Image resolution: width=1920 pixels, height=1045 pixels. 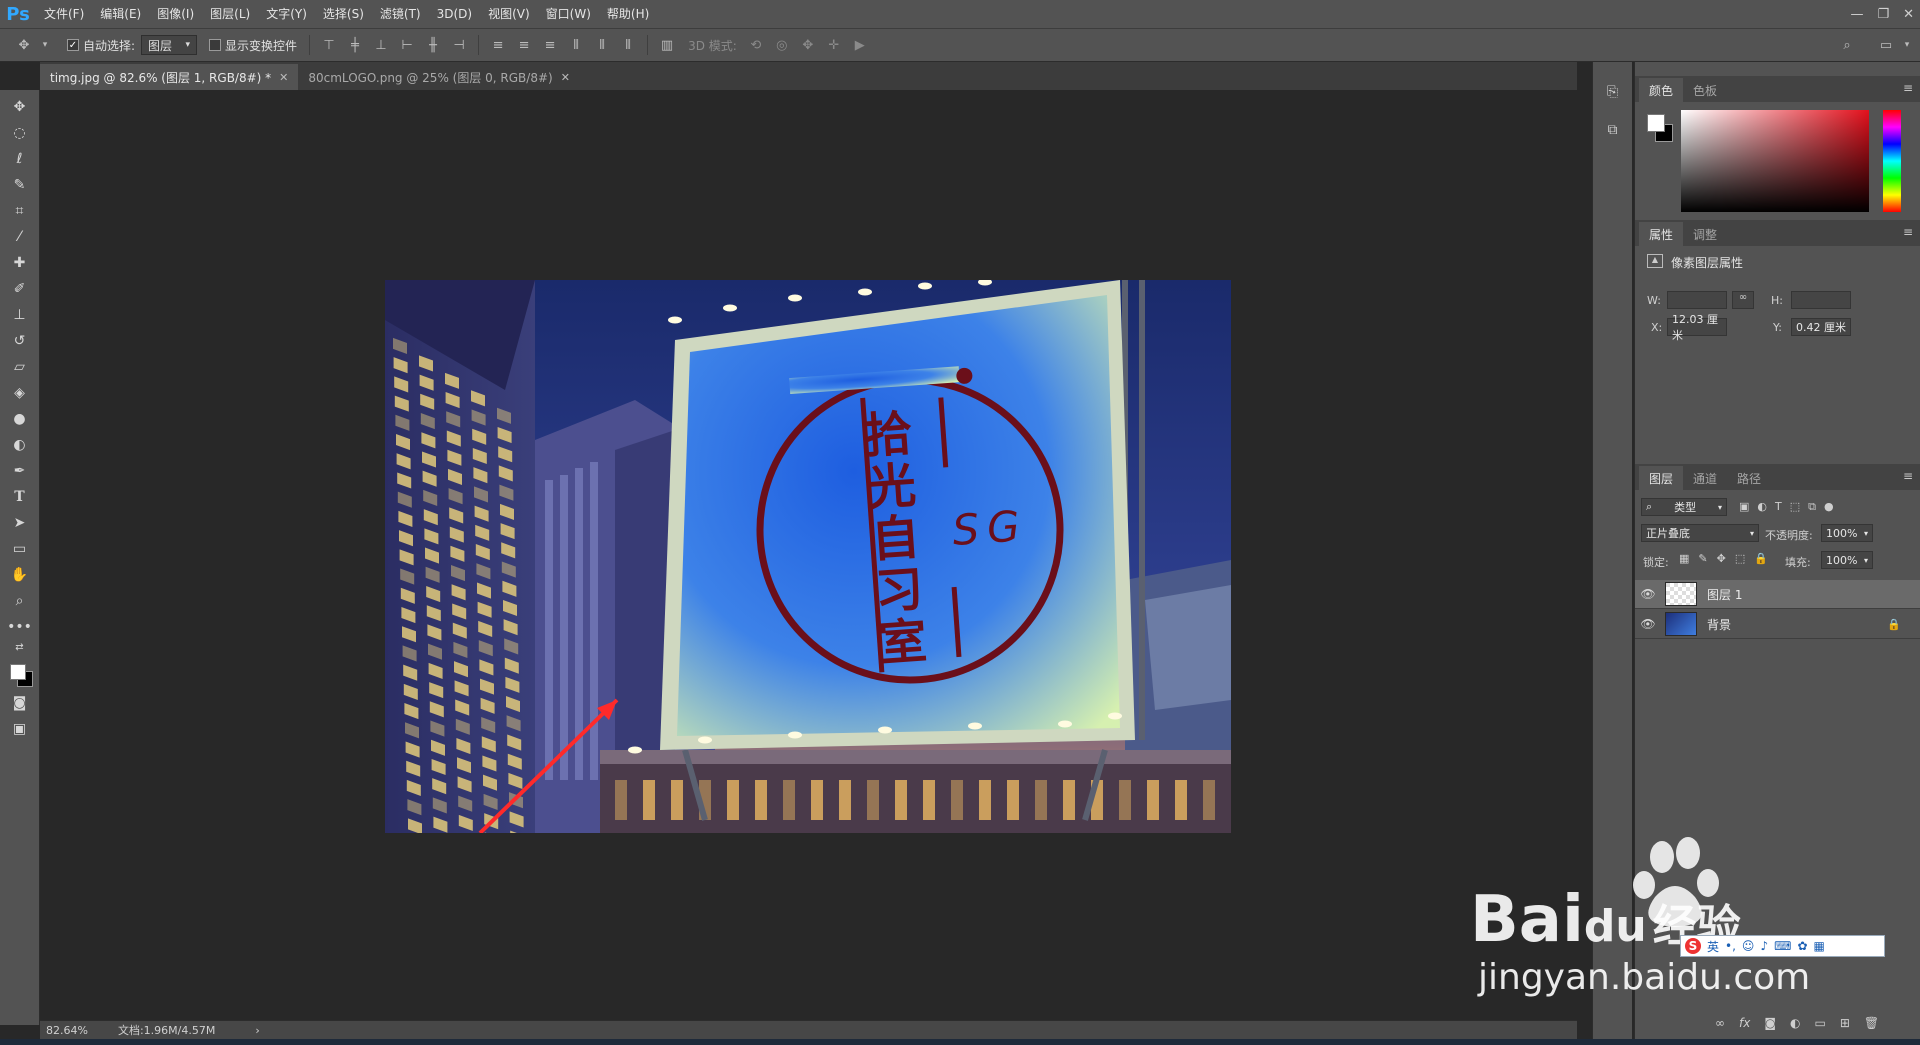 What do you see at coordinates (20, 211) in the screenshot?
I see `crop-tool-icon: ⌗` at bounding box center [20, 211].